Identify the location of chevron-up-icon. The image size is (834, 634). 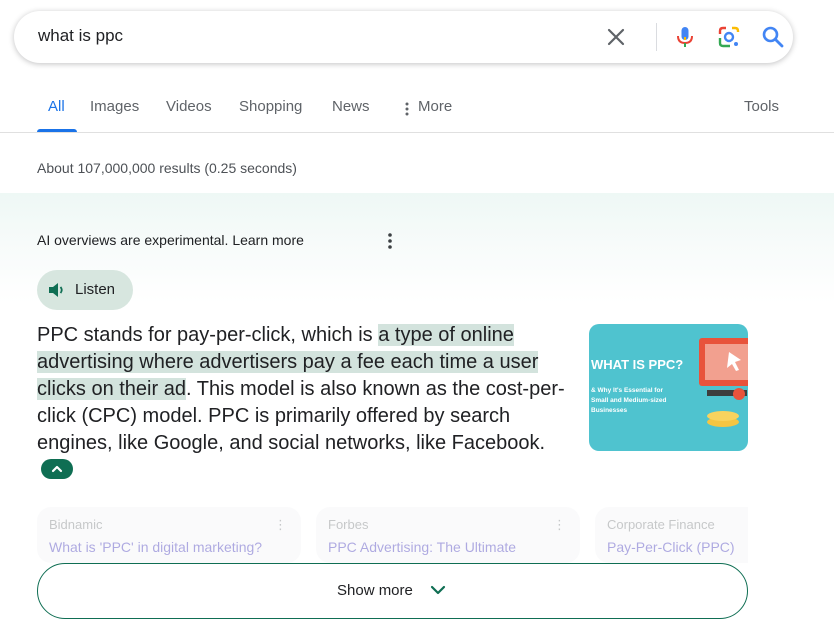
(57, 468).